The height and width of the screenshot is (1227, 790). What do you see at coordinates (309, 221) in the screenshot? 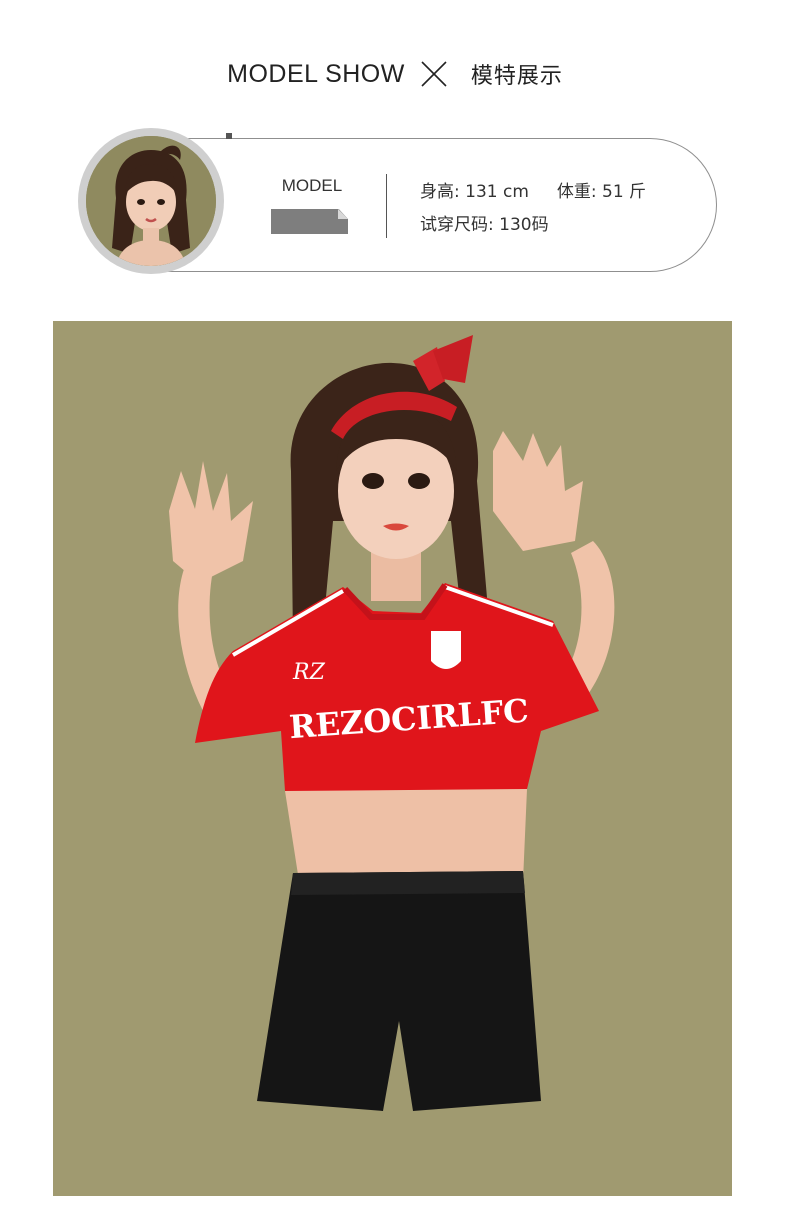
I see `model-name-redacted` at bounding box center [309, 221].